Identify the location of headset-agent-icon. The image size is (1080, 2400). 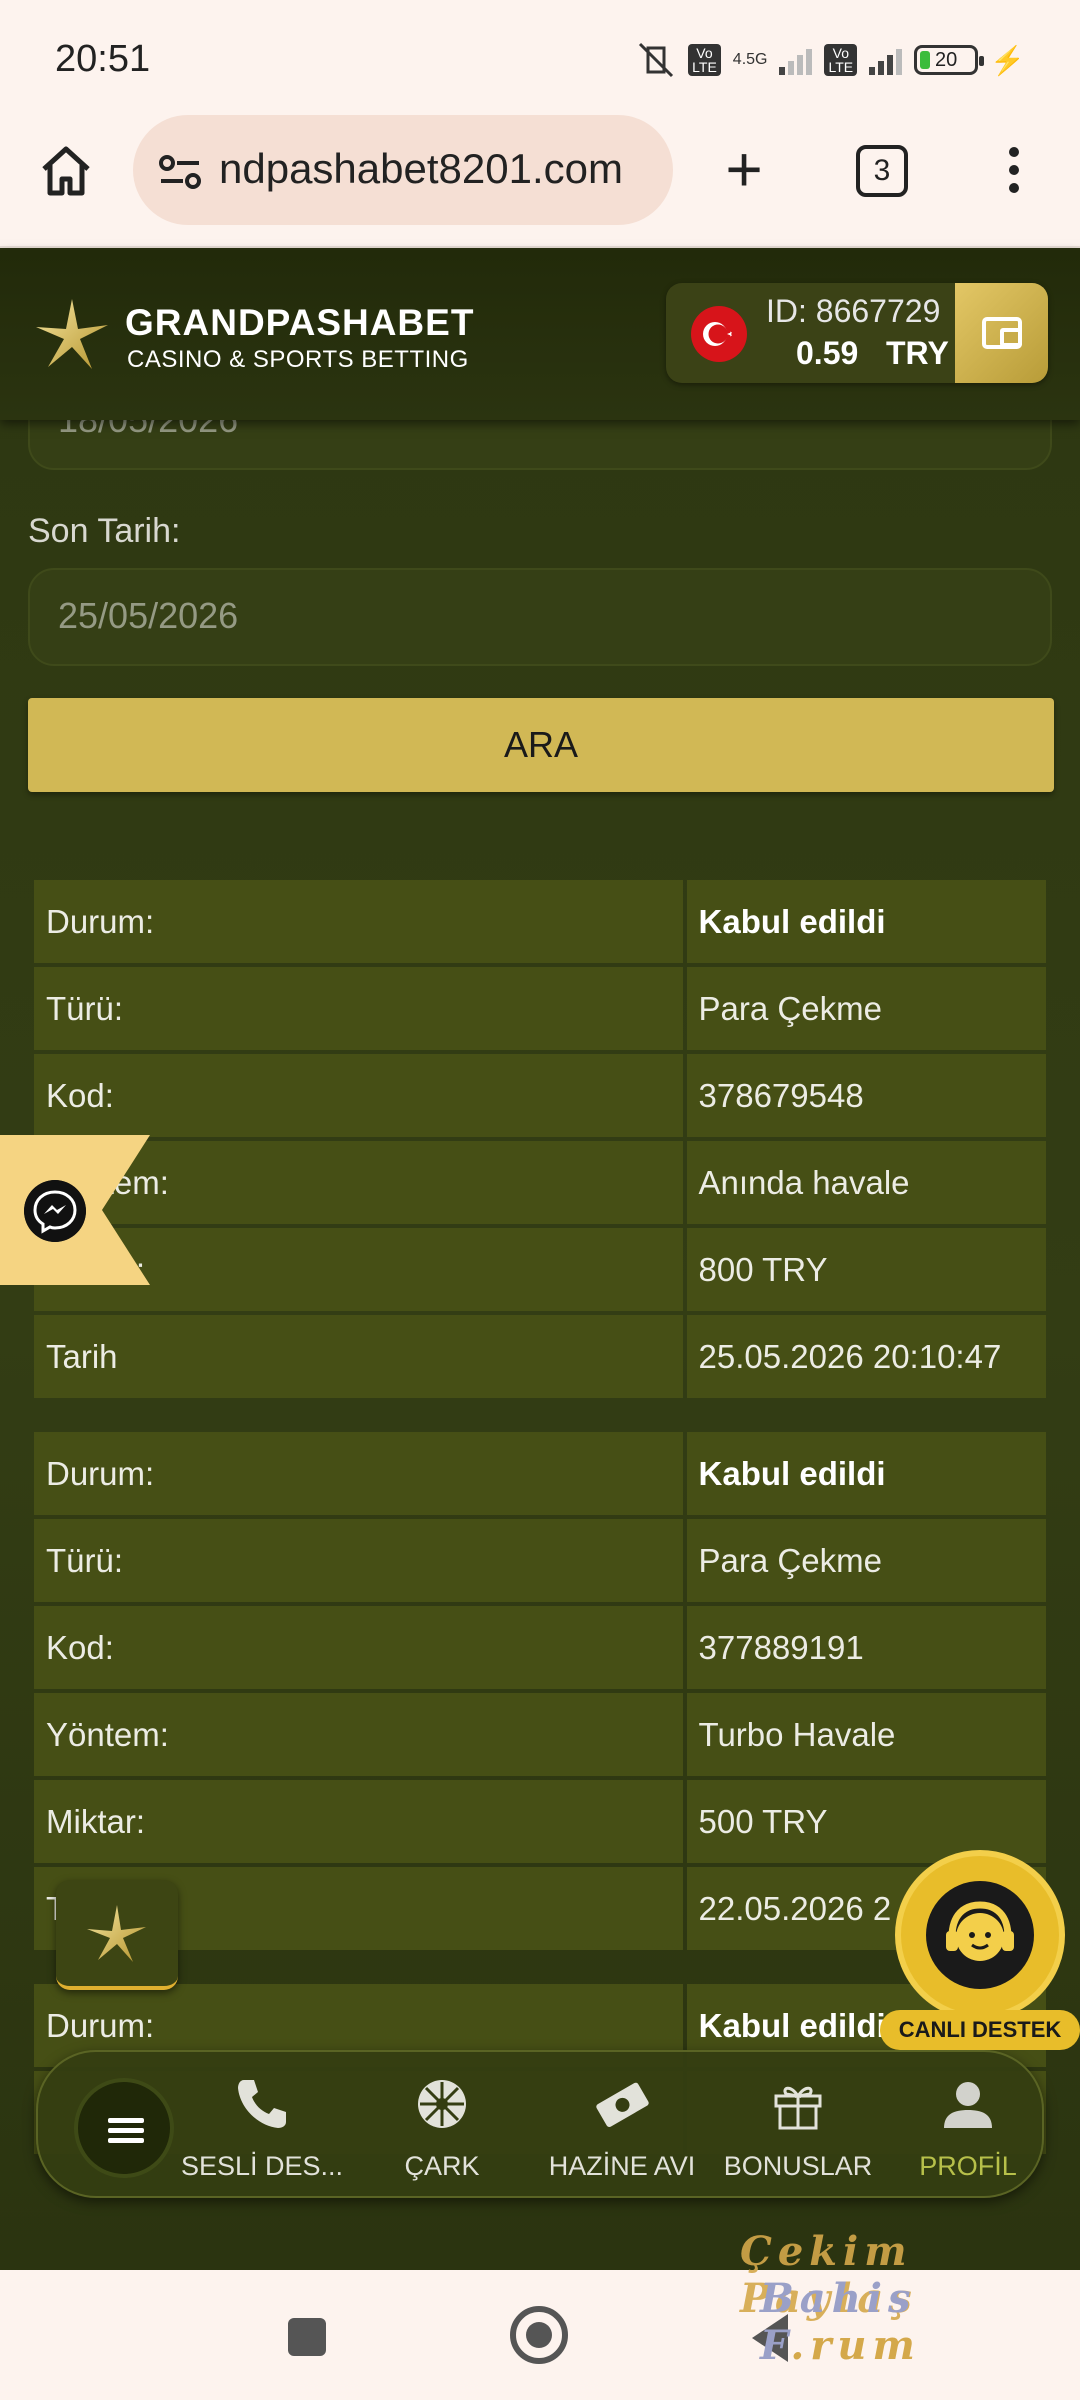
(980, 1935).